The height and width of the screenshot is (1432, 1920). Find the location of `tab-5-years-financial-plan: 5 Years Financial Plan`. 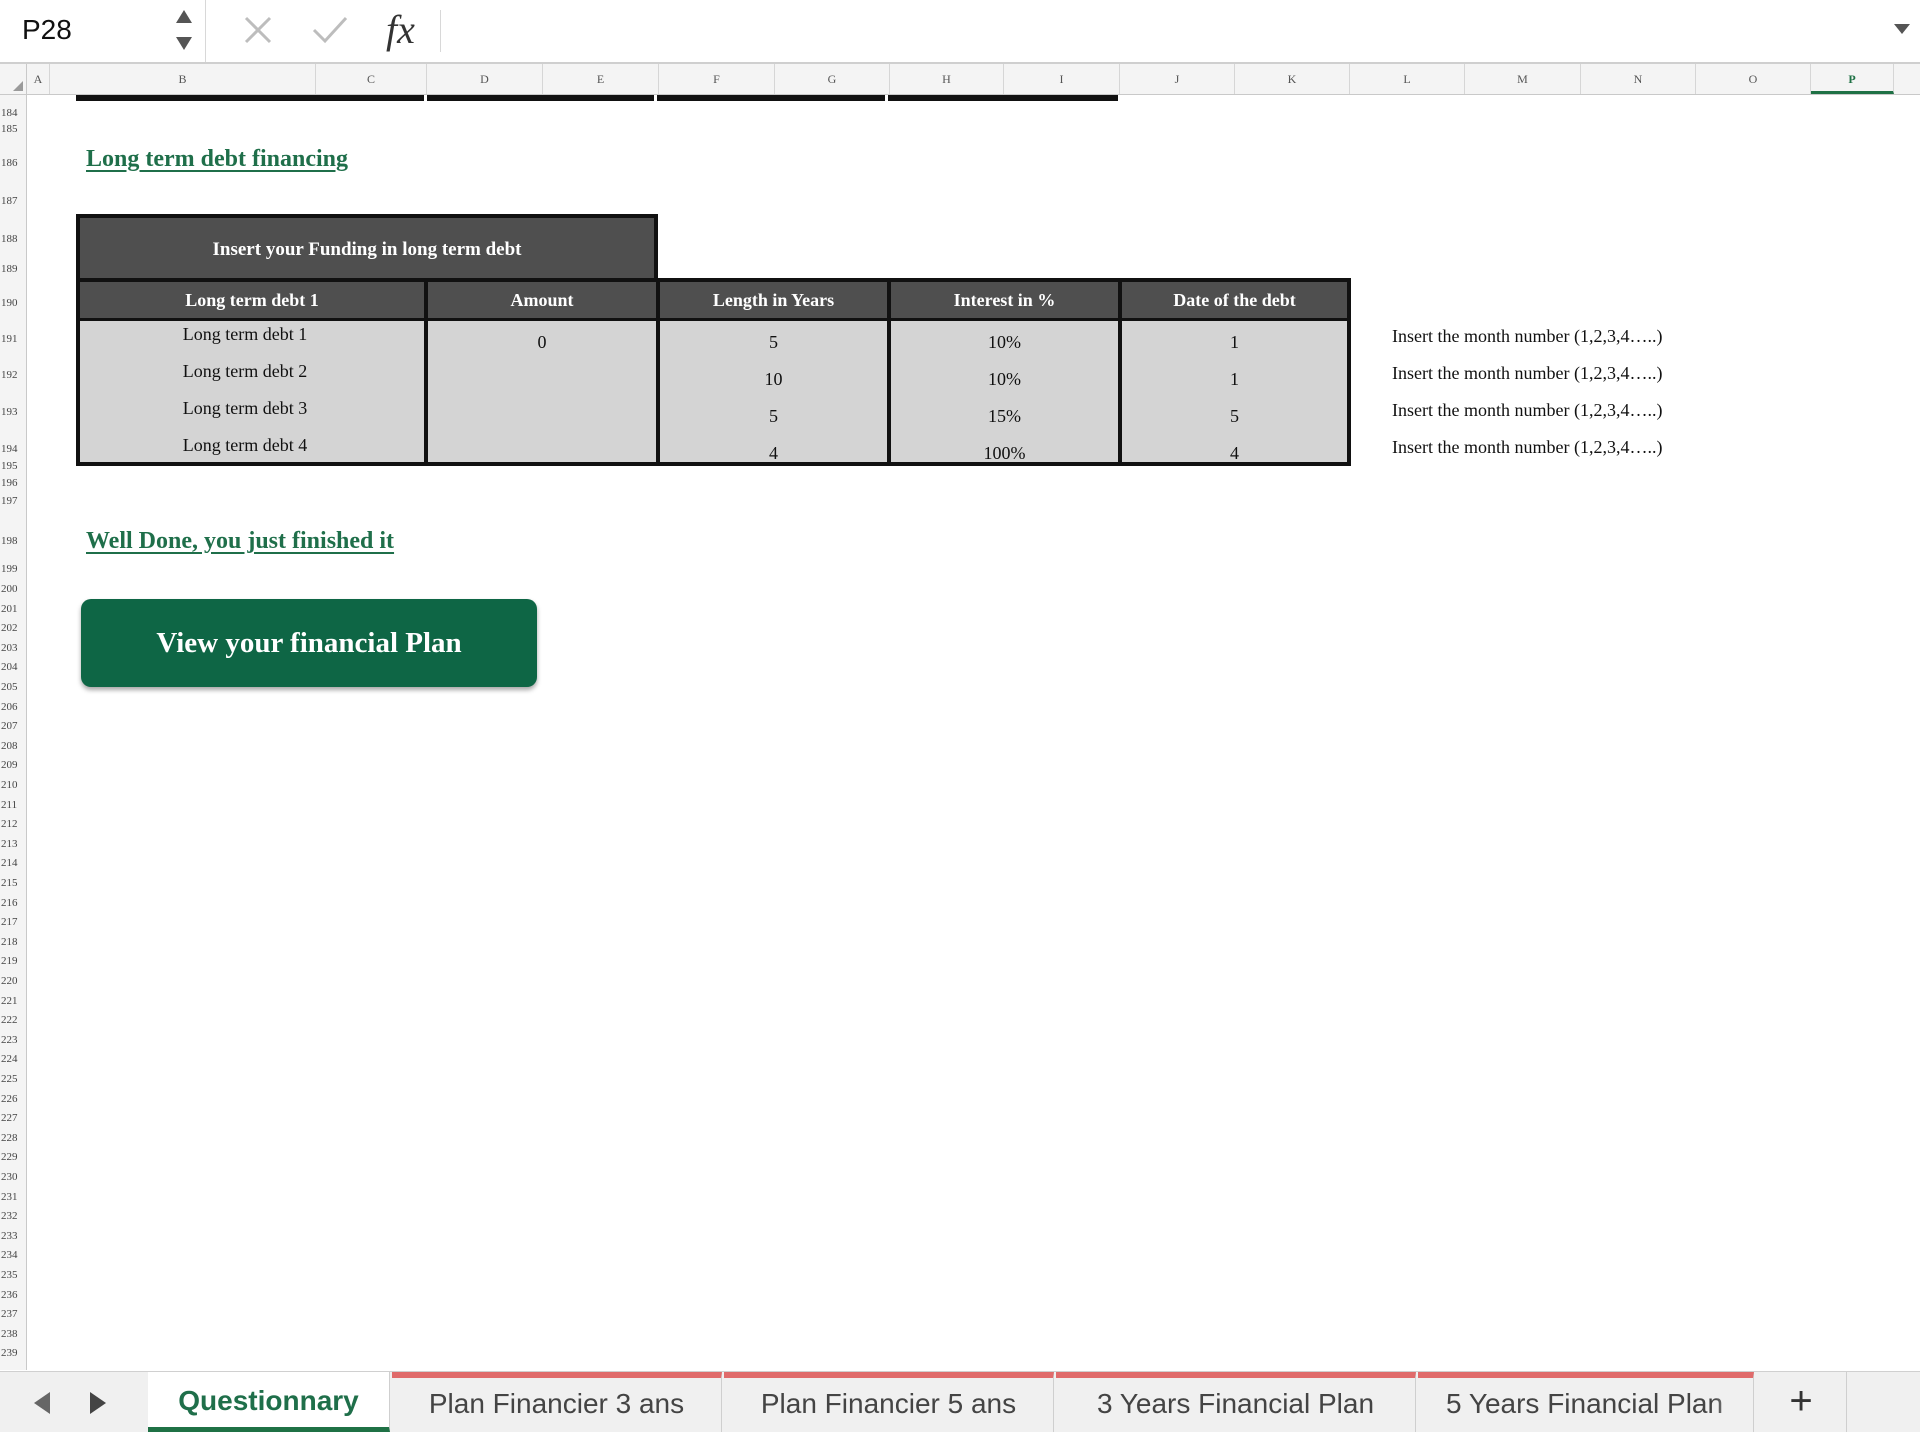

tab-5-years-financial-plan: 5 Years Financial Plan is located at coordinates (1586, 1402).